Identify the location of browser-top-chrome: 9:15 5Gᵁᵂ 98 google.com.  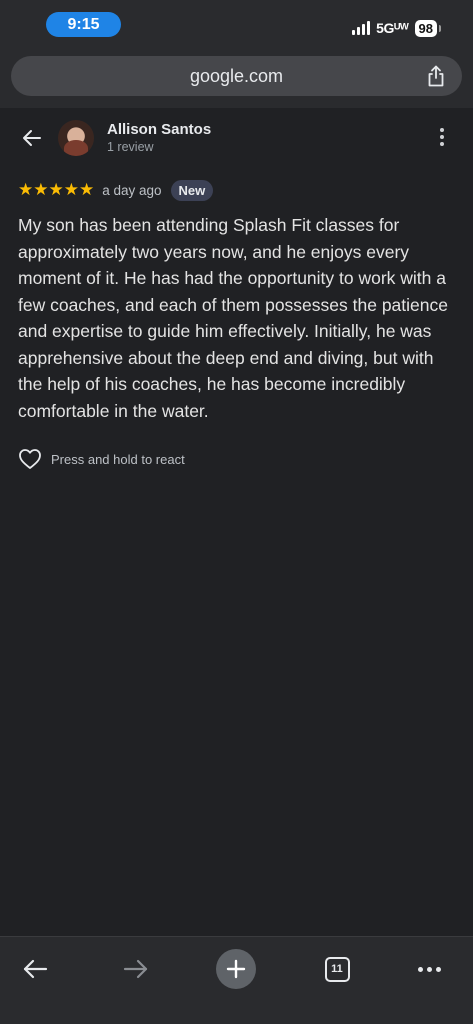
(236, 54).